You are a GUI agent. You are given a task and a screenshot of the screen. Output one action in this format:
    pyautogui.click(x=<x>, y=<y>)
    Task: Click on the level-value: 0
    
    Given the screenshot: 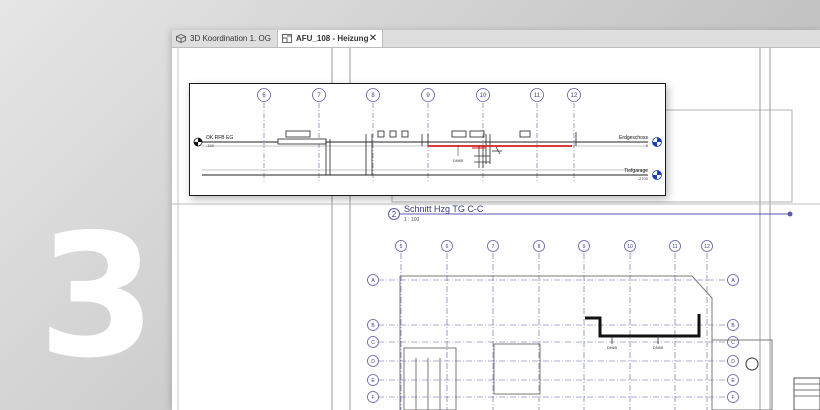 What is the action you would take?
    pyautogui.click(x=647, y=145)
    